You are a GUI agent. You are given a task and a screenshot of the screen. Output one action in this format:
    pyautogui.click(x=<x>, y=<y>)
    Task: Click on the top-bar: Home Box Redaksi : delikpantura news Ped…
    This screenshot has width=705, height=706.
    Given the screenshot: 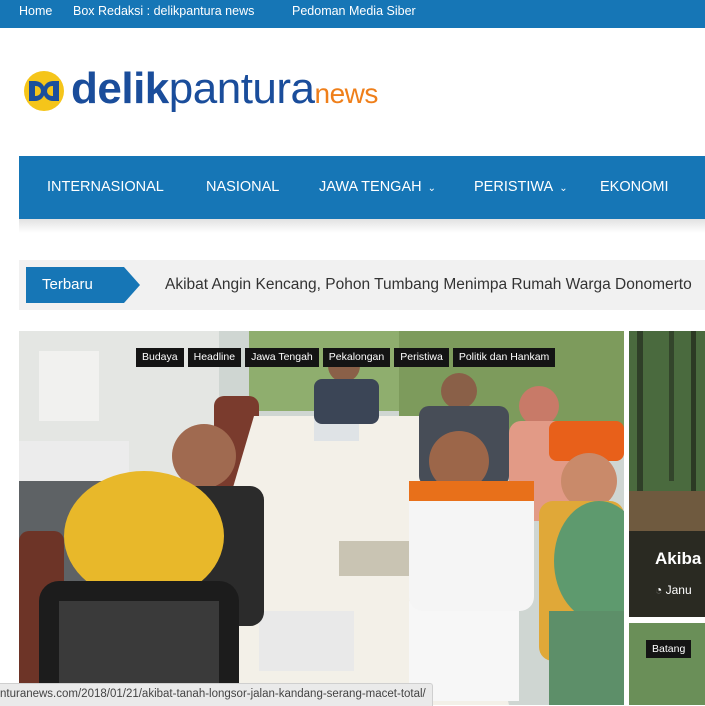 What is the action you would take?
    pyautogui.click(x=352, y=14)
    